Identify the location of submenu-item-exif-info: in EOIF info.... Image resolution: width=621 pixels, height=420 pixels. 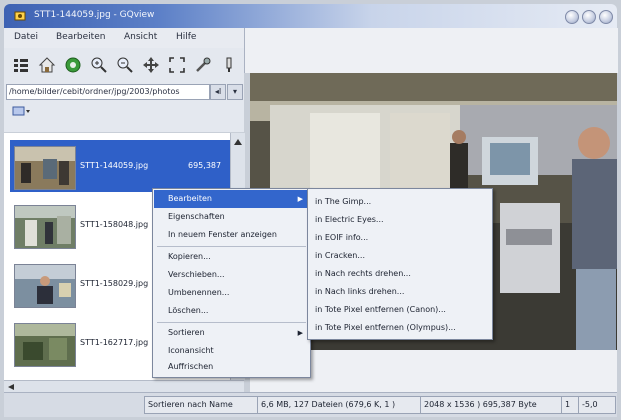
(400, 238).